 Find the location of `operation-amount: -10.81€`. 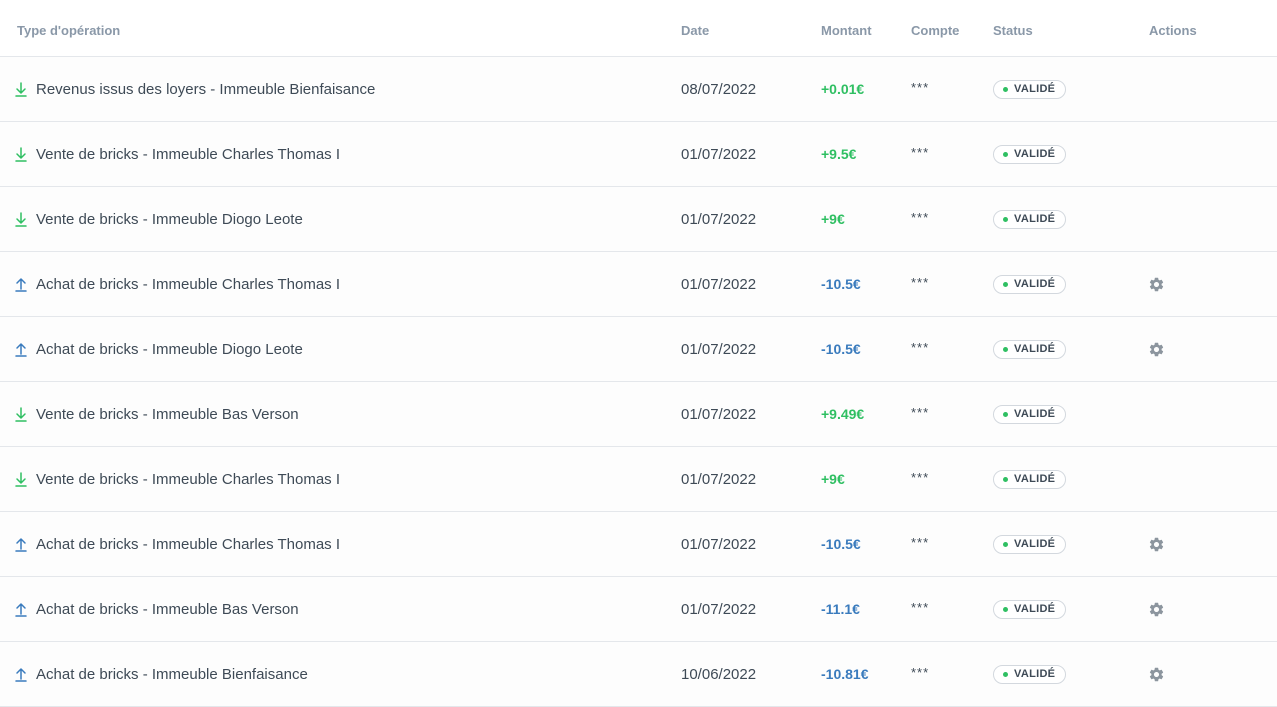

operation-amount: -10.81€ is located at coordinates (845, 674).